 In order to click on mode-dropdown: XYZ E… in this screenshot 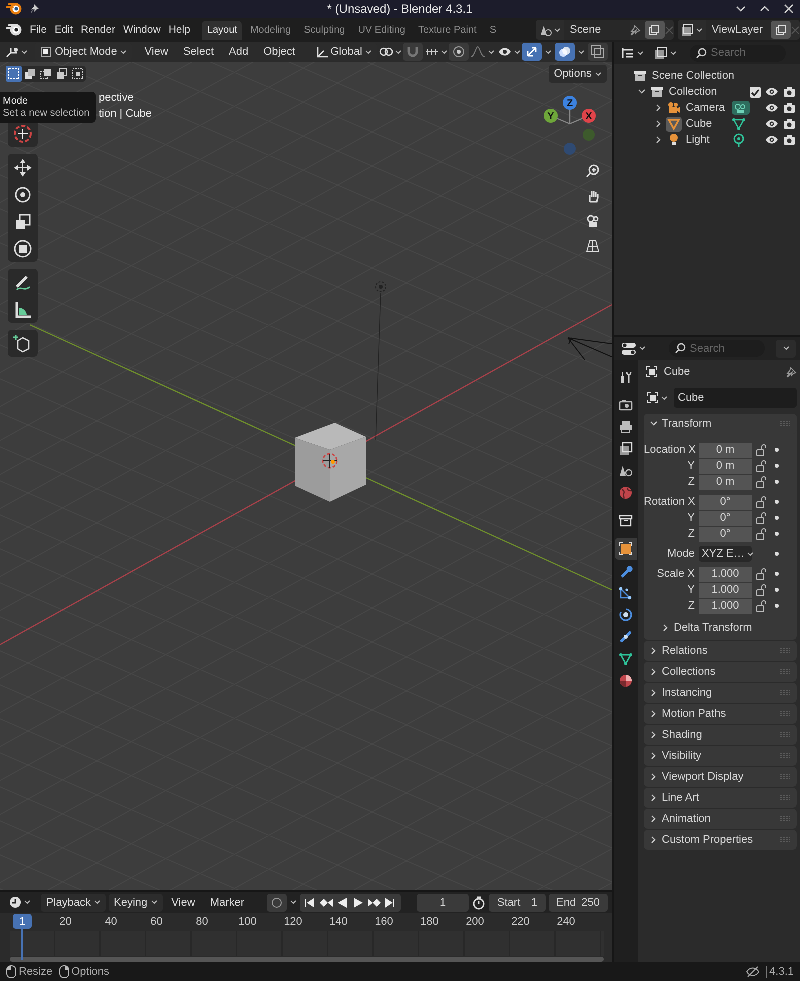, I will do `click(725, 554)`.